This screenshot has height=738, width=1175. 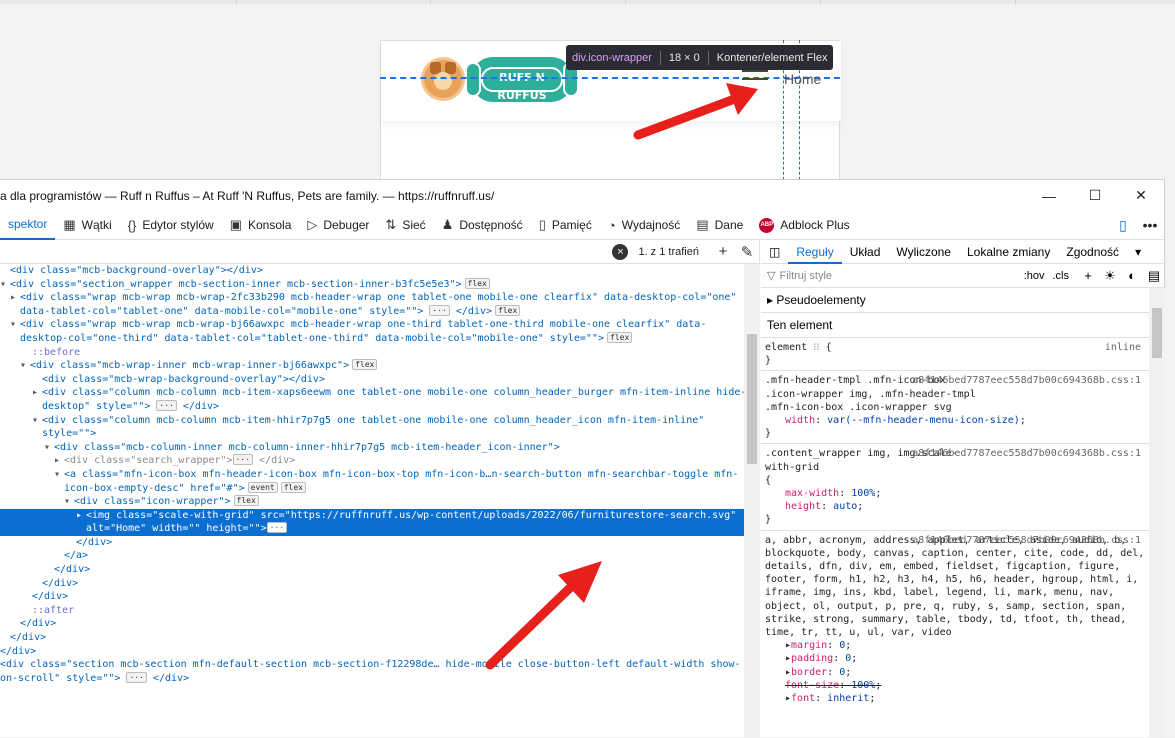 What do you see at coordinates (379, 434) in the screenshot?
I see `tree-node-continuation: style="">` at bounding box center [379, 434].